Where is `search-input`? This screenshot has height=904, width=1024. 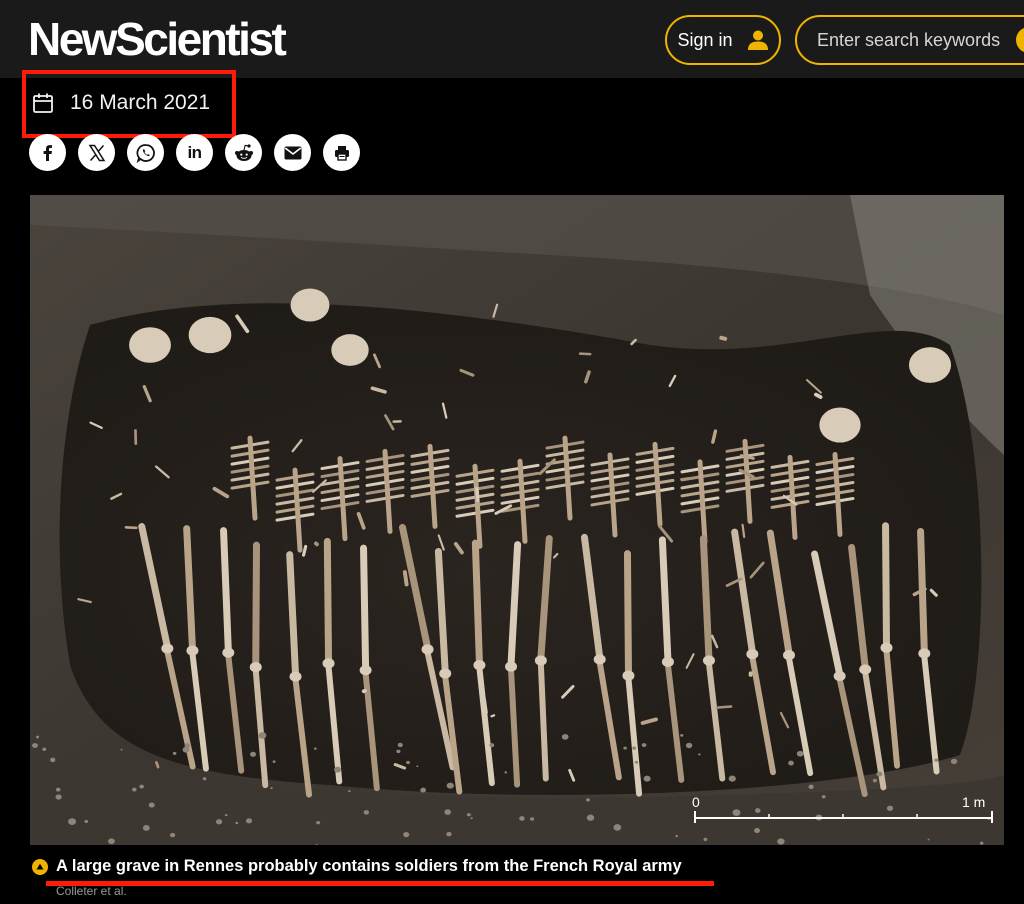
search-input is located at coordinates (912, 40).